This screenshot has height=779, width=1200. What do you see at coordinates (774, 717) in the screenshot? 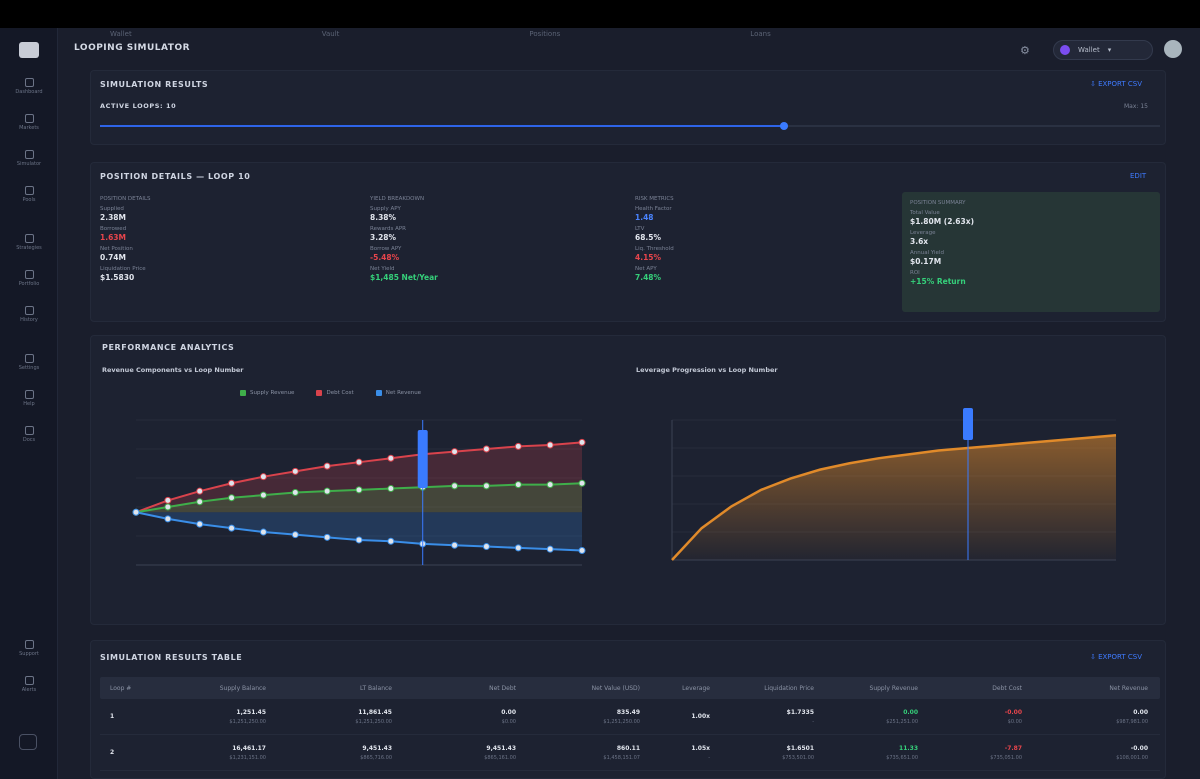
I see `table-cell: $1.7335 -` at bounding box center [774, 717].